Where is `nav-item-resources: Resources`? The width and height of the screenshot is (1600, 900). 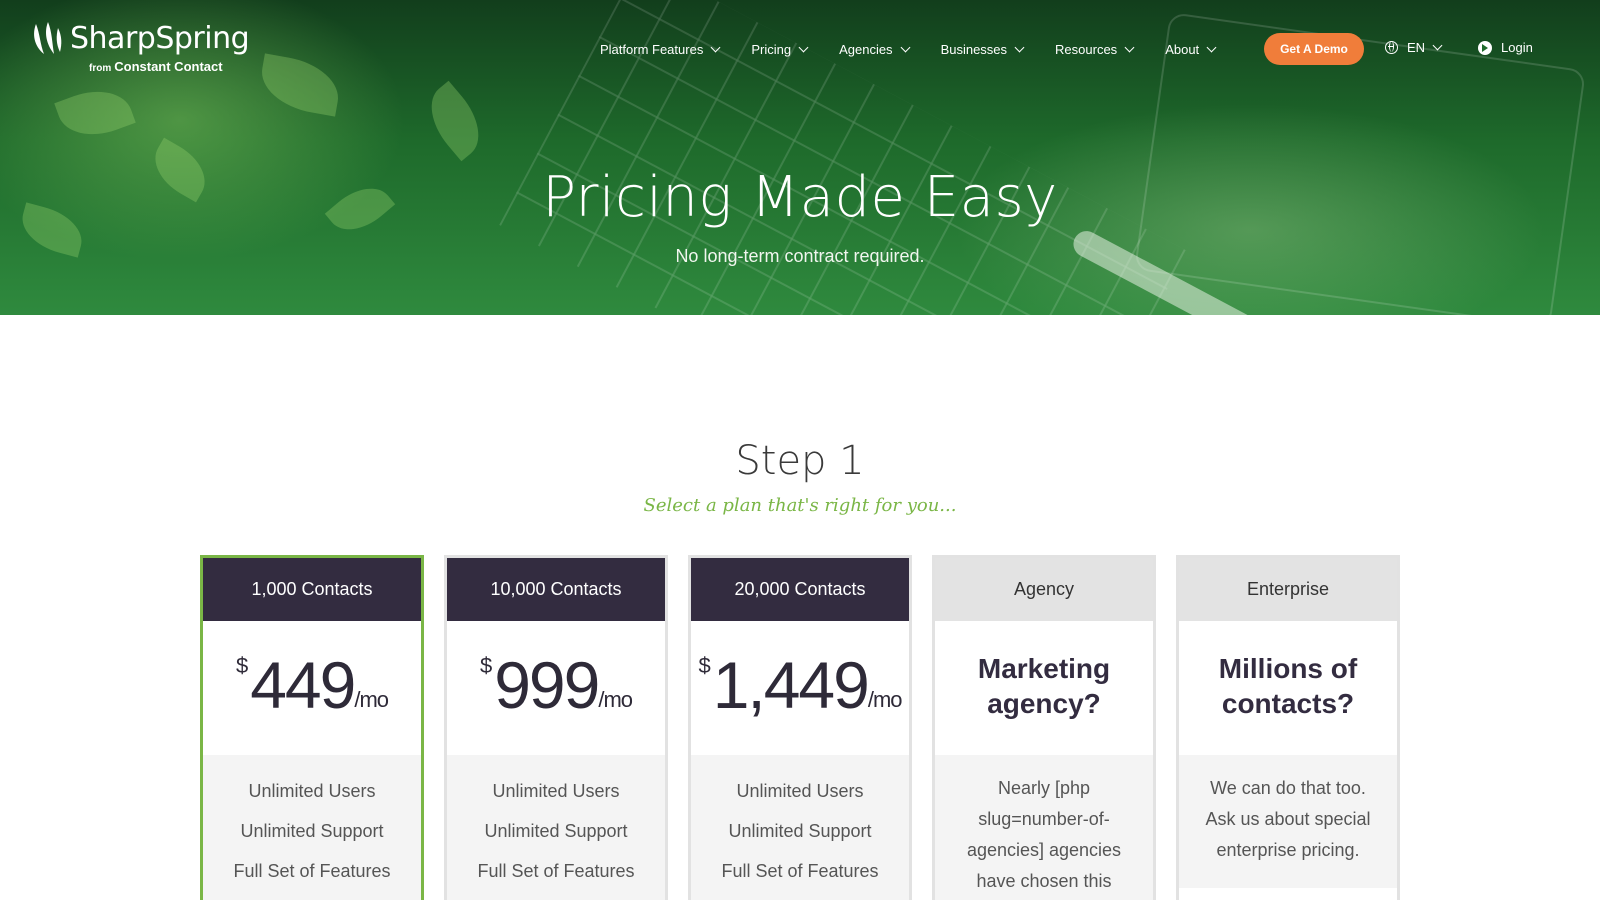
nav-item-resources: Resources is located at coordinates (1095, 49).